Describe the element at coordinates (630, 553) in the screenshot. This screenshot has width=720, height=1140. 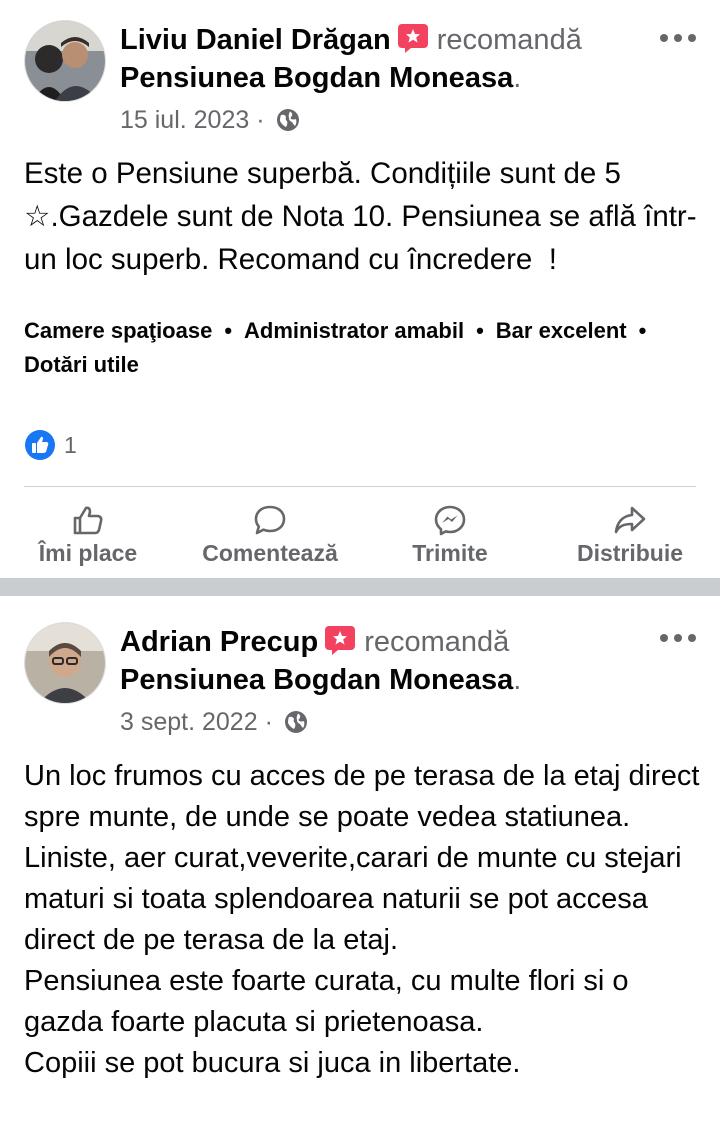
I see `share-label: Distribuie` at that location.